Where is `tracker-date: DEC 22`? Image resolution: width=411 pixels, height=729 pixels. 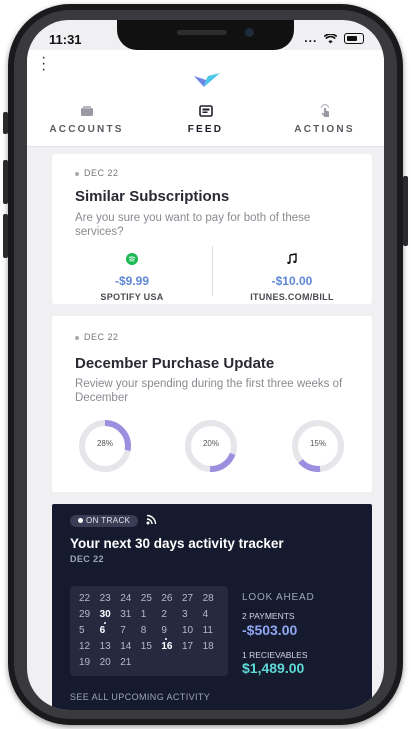 tracker-date: DEC 22 is located at coordinates (87, 559).